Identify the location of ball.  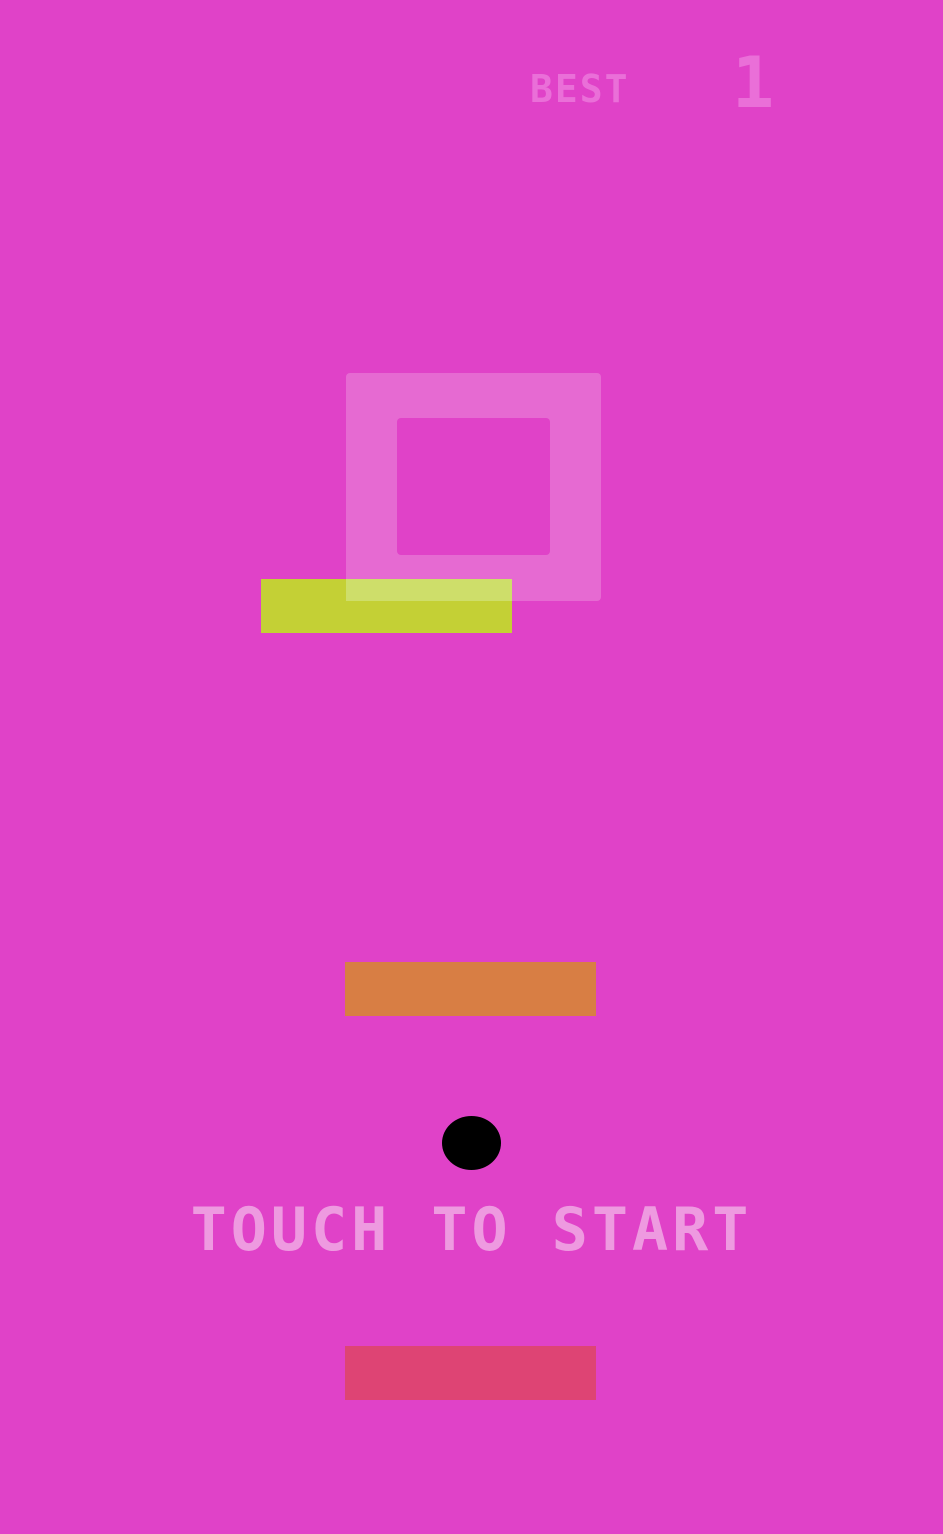
(471, 1143).